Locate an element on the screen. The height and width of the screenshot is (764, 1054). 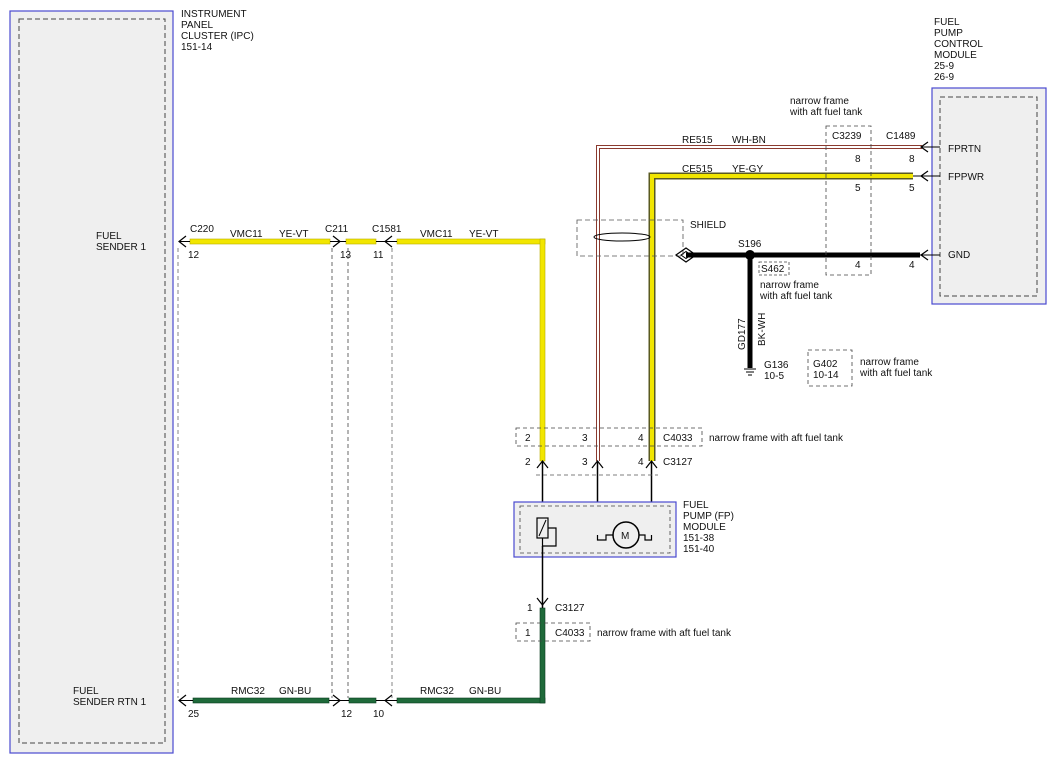
c4033-pin-2: 2 is located at coordinates (528, 438).